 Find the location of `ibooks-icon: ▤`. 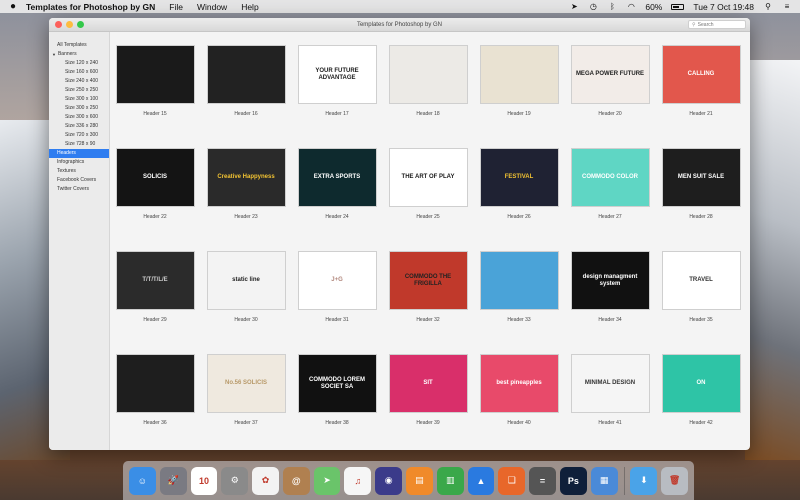

ibooks-icon: ▤ is located at coordinates (419, 480).